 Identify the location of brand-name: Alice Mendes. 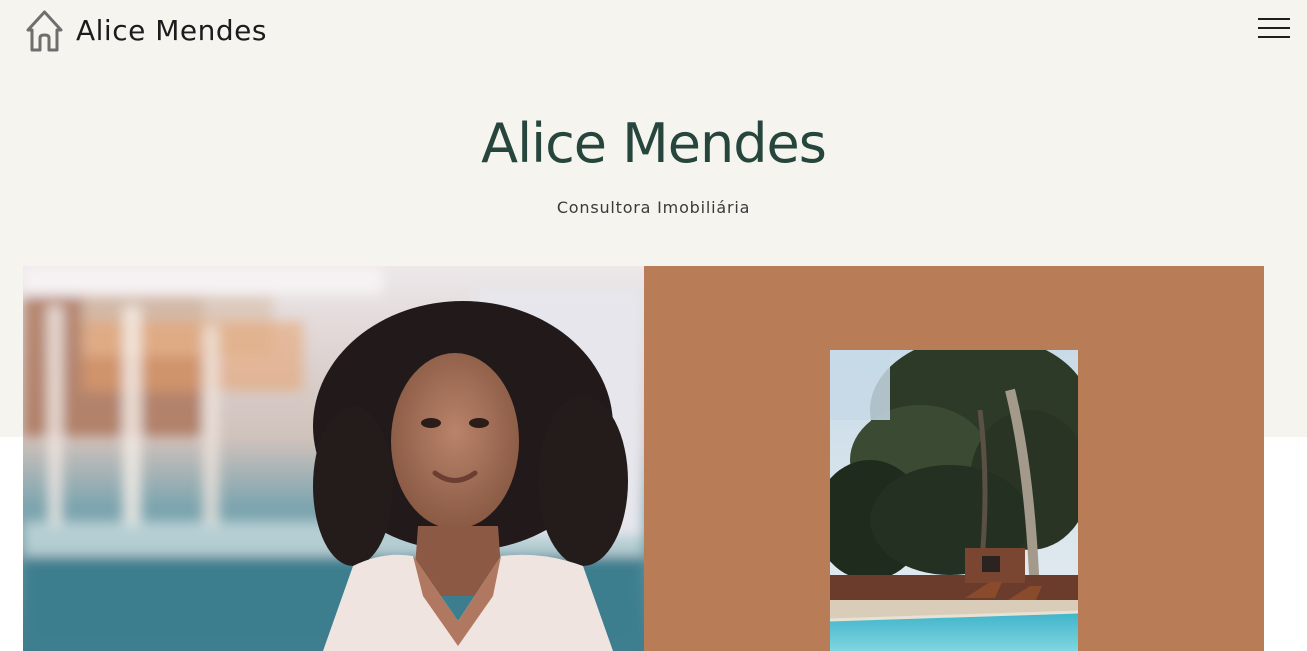
(171, 30).